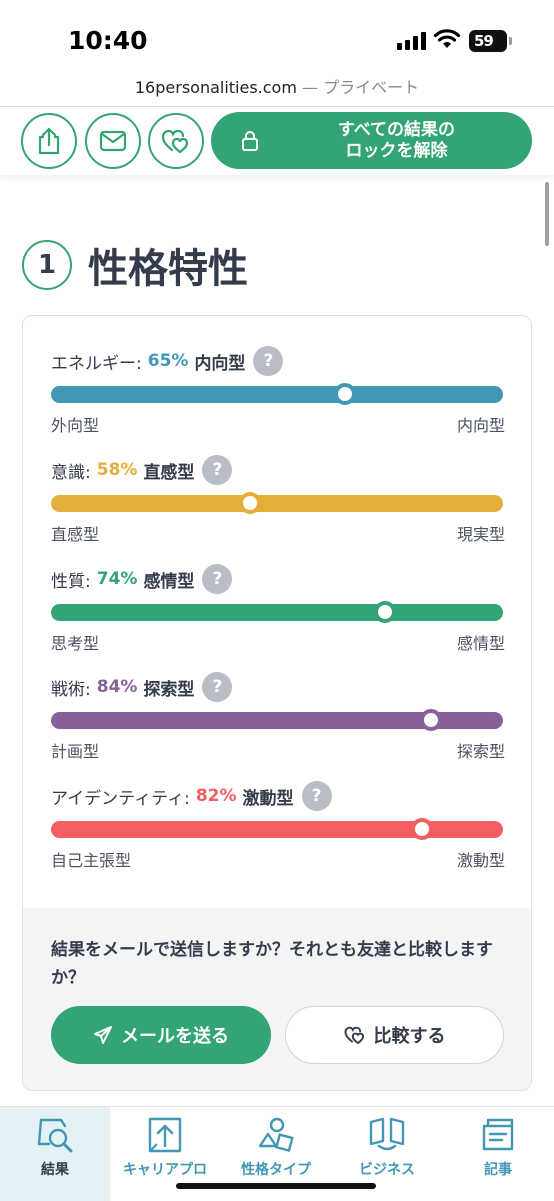 The height and width of the screenshot is (1201, 554). What do you see at coordinates (142, 687) in the screenshot?
I see `trait-label: 戦術: 84% 探索型?` at bounding box center [142, 687].